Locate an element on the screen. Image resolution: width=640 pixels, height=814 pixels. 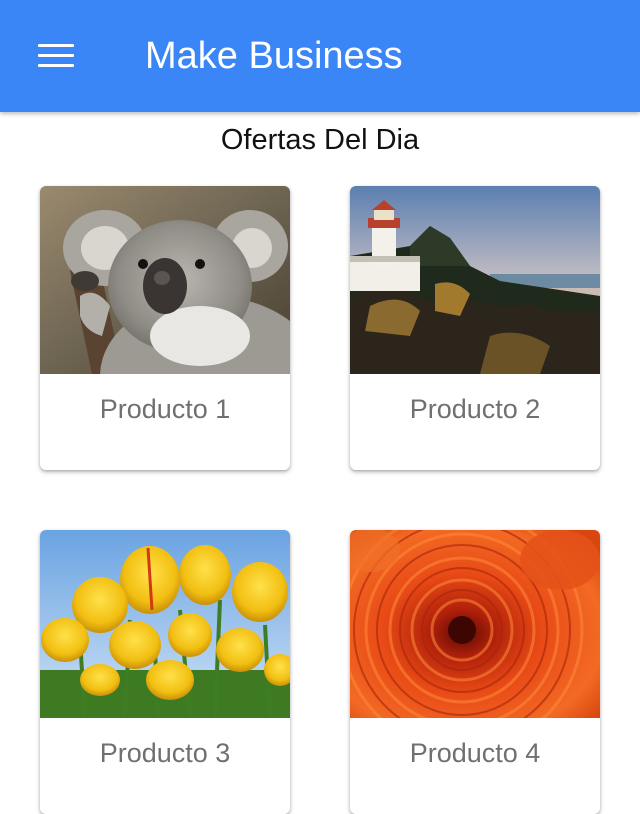
product-label: Producto 4 is located at coordinates (475, 753).